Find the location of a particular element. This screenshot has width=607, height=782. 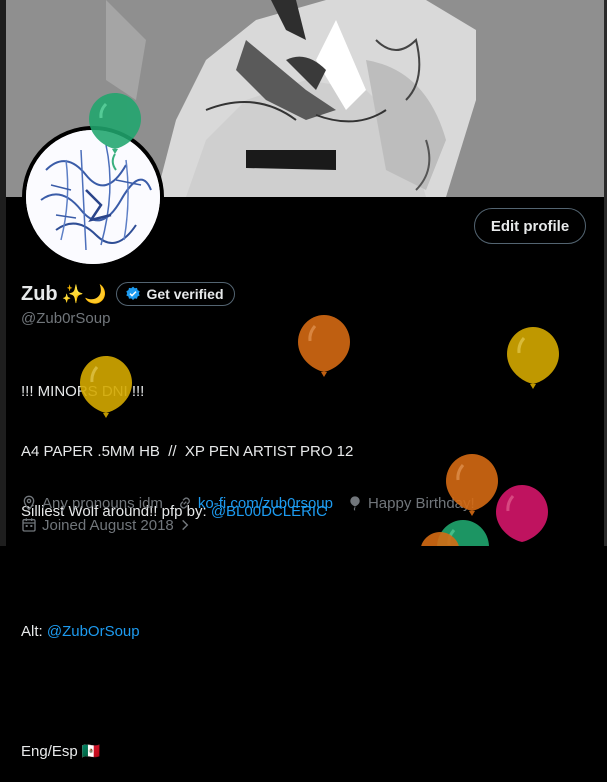

website-item: ko-fi.com/zub0rsoup is located at coordinates (255, 503).